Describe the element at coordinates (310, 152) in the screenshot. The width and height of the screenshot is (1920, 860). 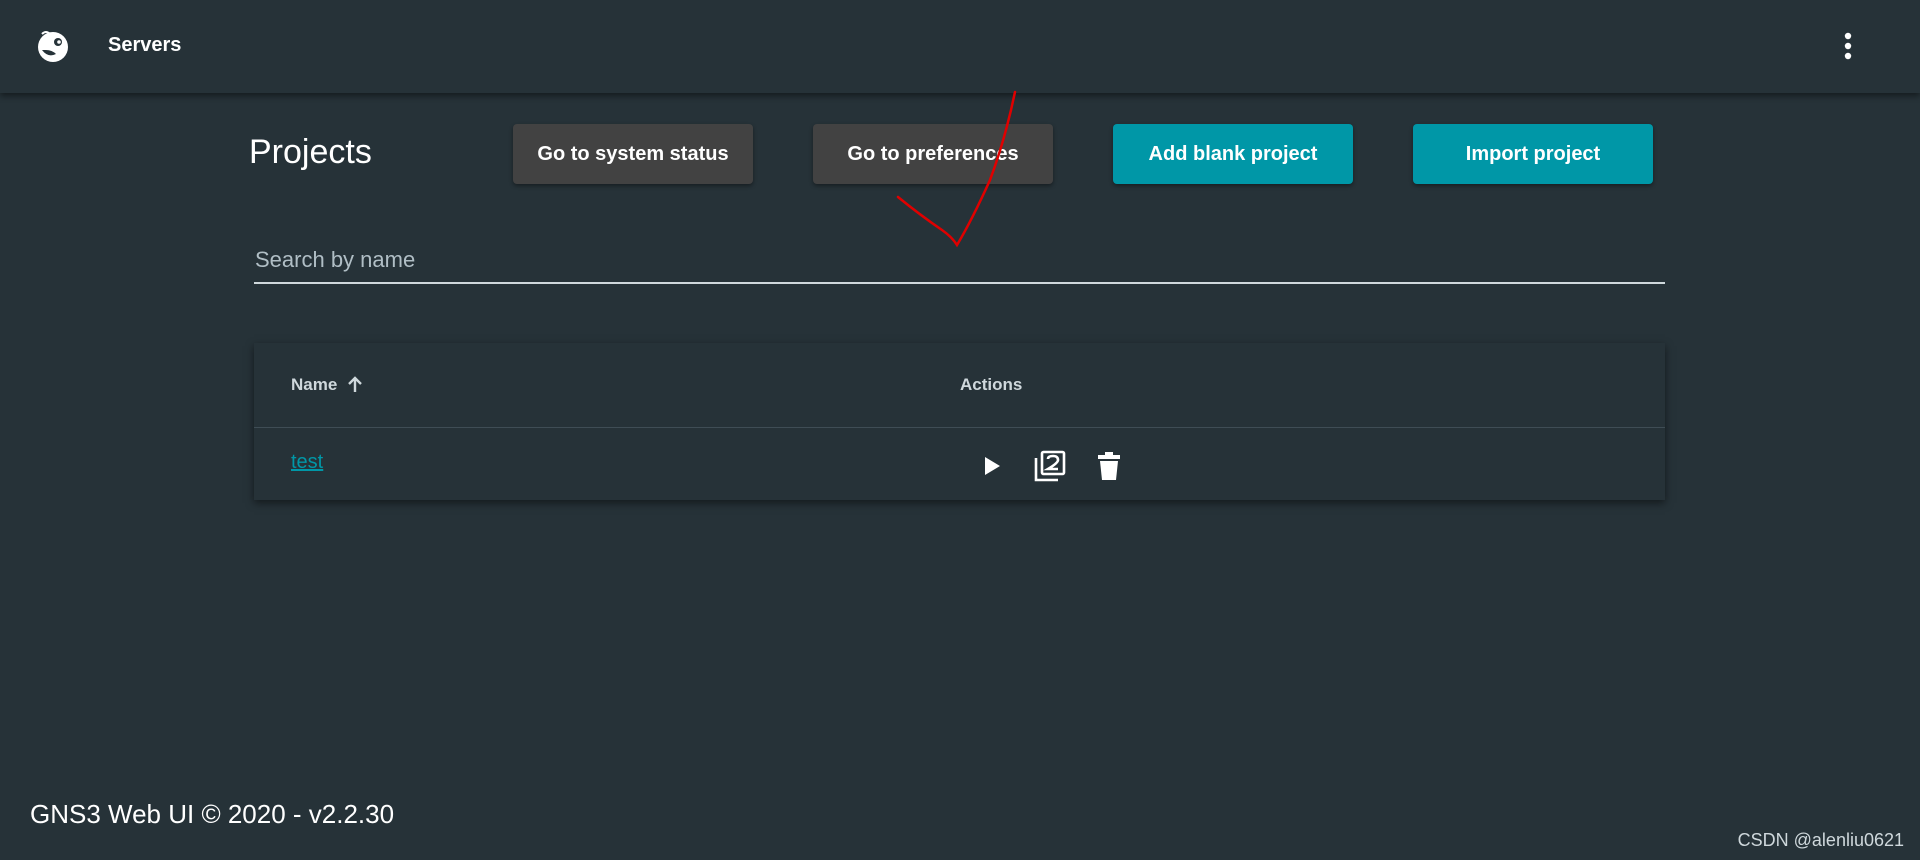
I see `page-title: Projects` at that location.